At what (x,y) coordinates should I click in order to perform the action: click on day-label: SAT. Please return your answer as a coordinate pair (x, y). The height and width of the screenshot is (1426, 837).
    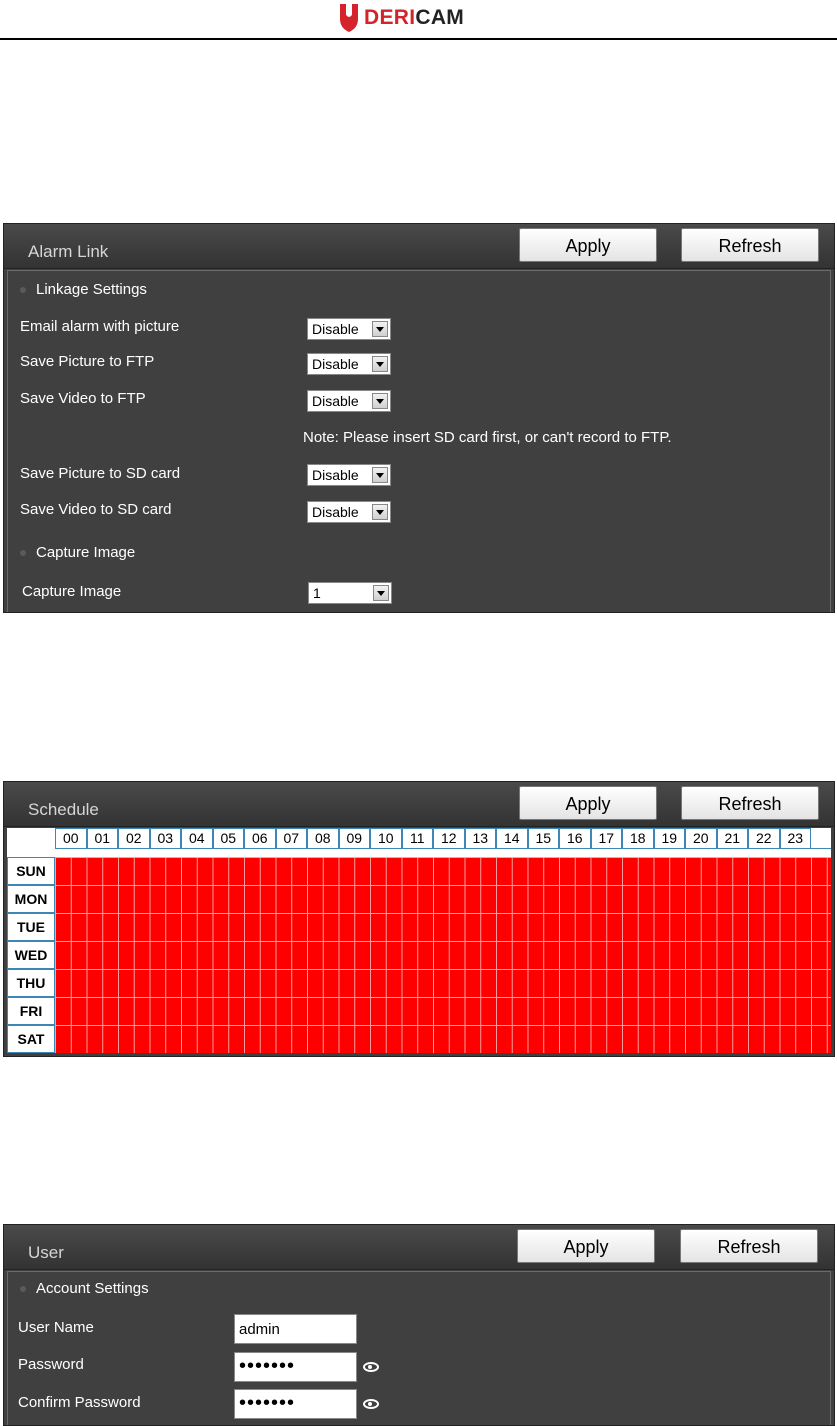
    Looking at the image, I should click on (31, 1039).